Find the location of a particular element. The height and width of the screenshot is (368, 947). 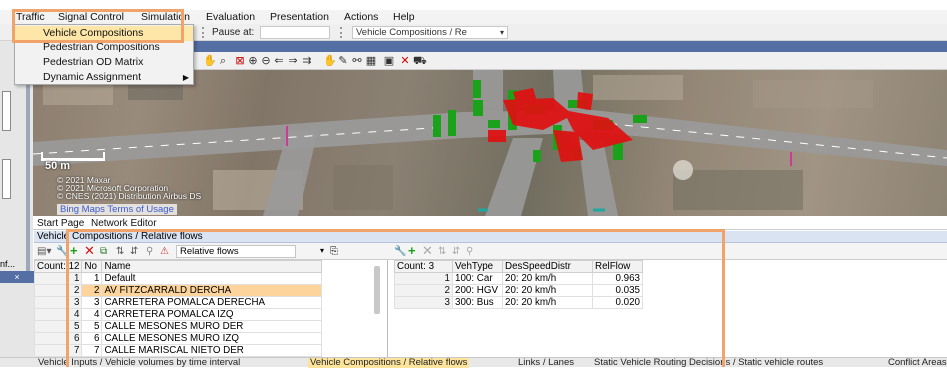

table-row: 3 3 CARRETERA POMALCA DERECHA is located at coordinates (178, 302).